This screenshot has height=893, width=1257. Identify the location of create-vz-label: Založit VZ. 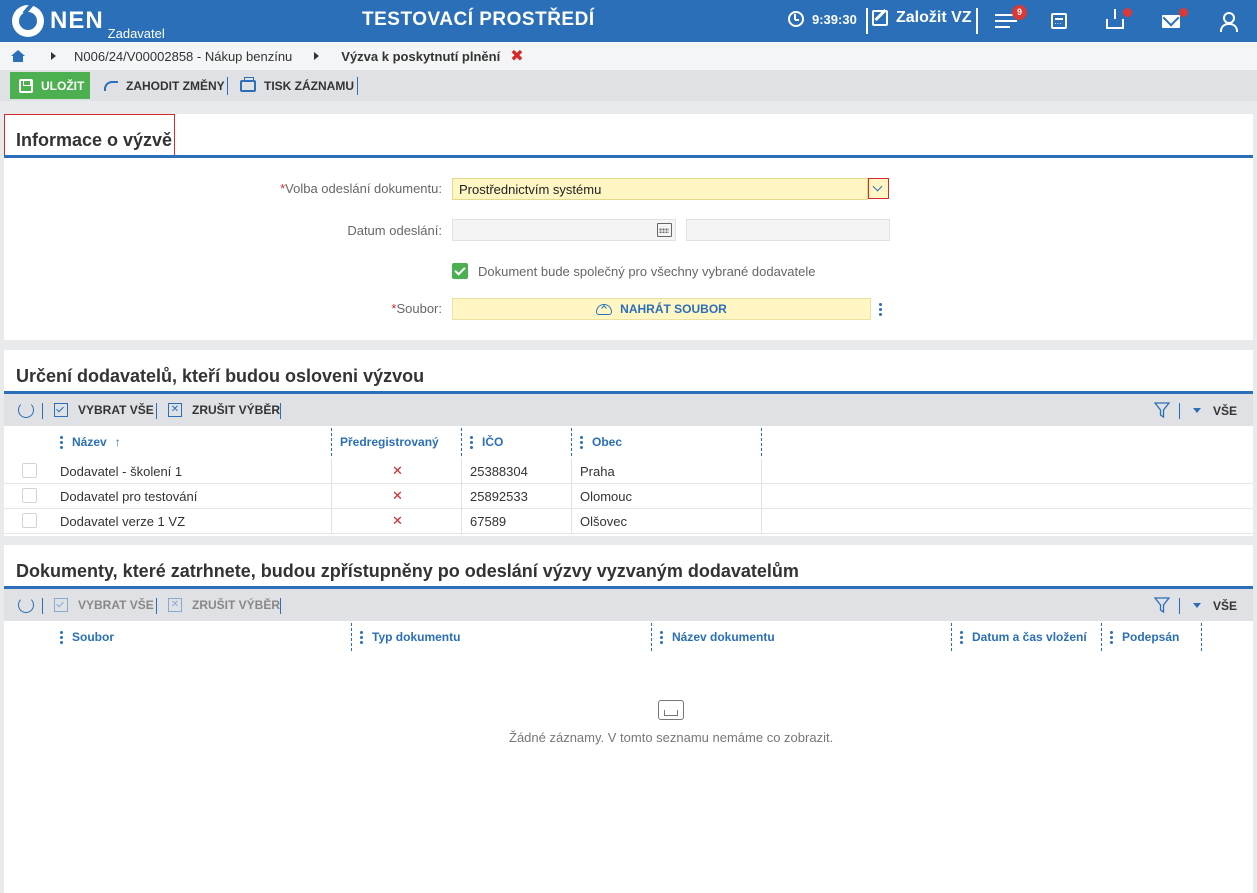
(934, 17).